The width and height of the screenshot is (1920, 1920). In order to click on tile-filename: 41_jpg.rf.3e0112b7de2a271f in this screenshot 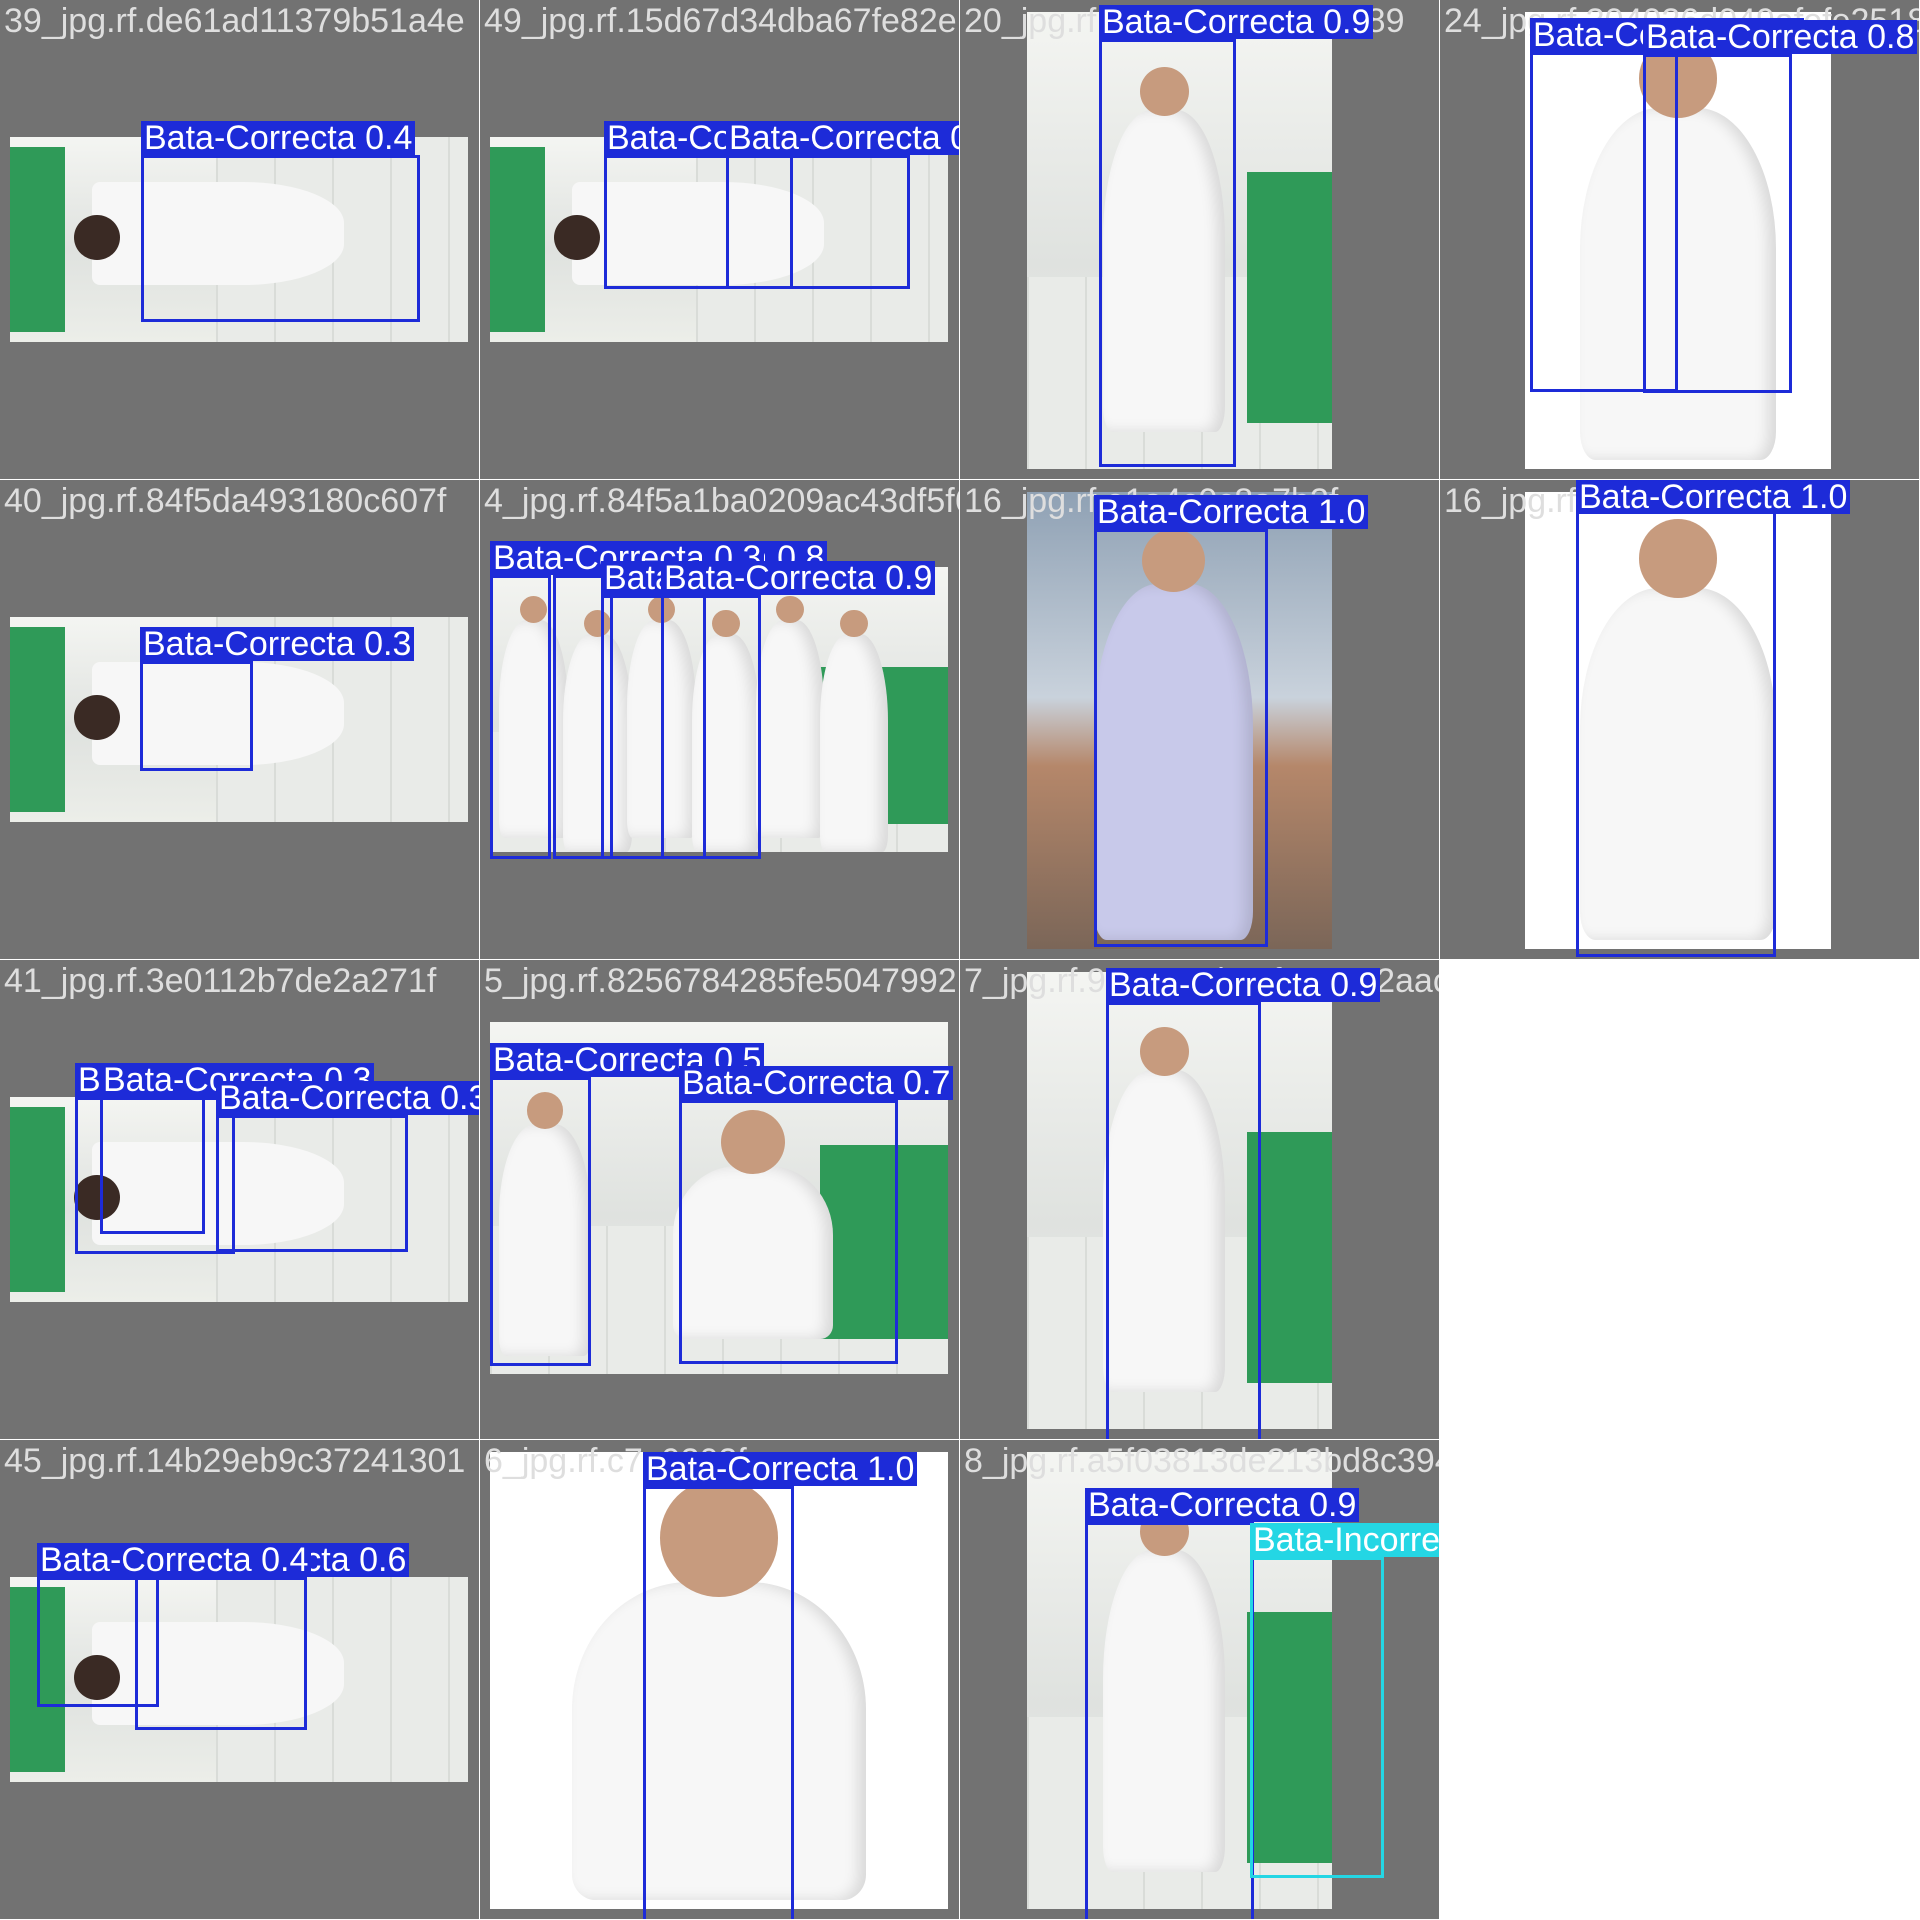, I will do `click(220, 981)`.